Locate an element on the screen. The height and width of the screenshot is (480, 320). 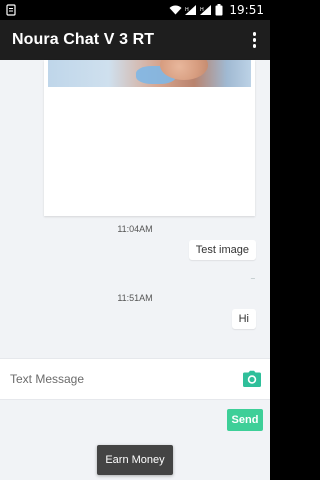
battery-icon is located at coordinates (219, 10).